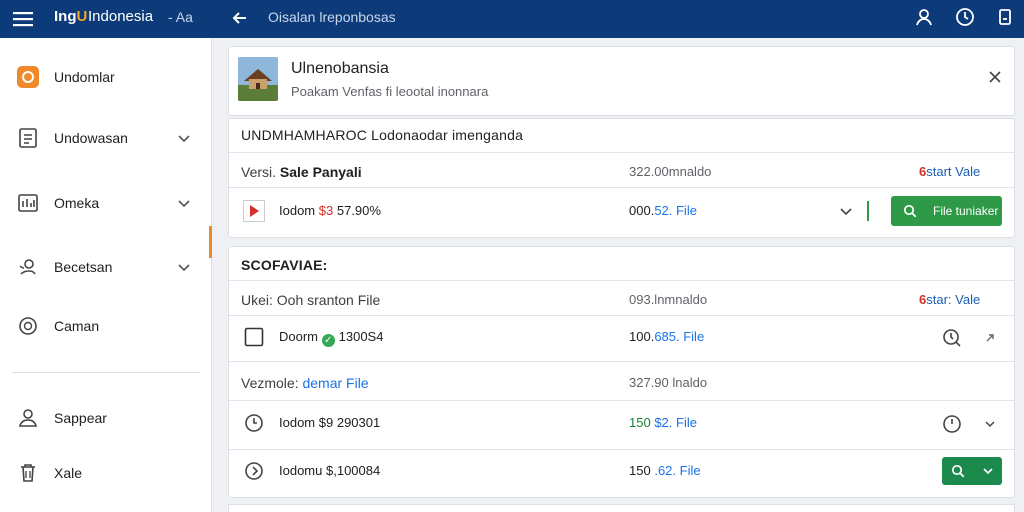  I want to click on button-label: File tuniaker, so click(966, 211).